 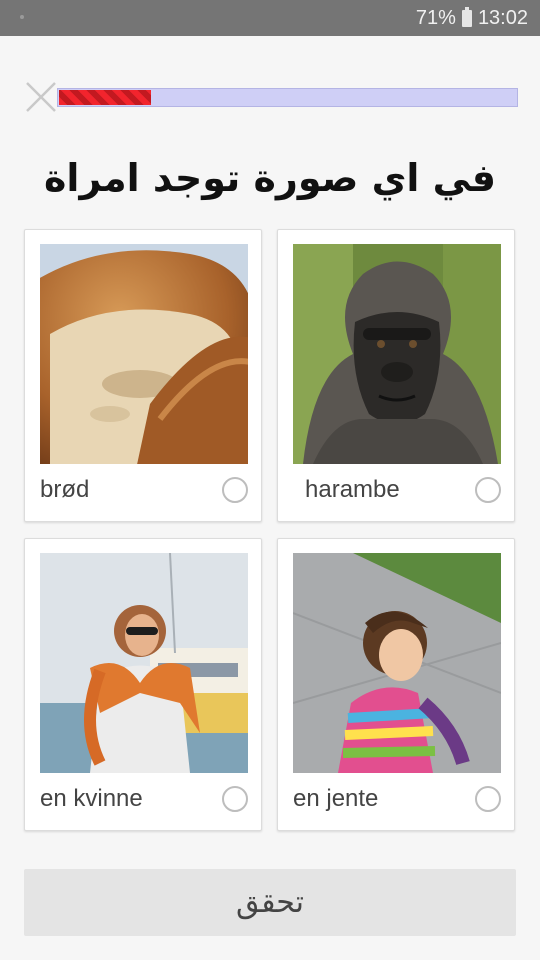 I want to click on battery-icon, so click(x=466, y=16).